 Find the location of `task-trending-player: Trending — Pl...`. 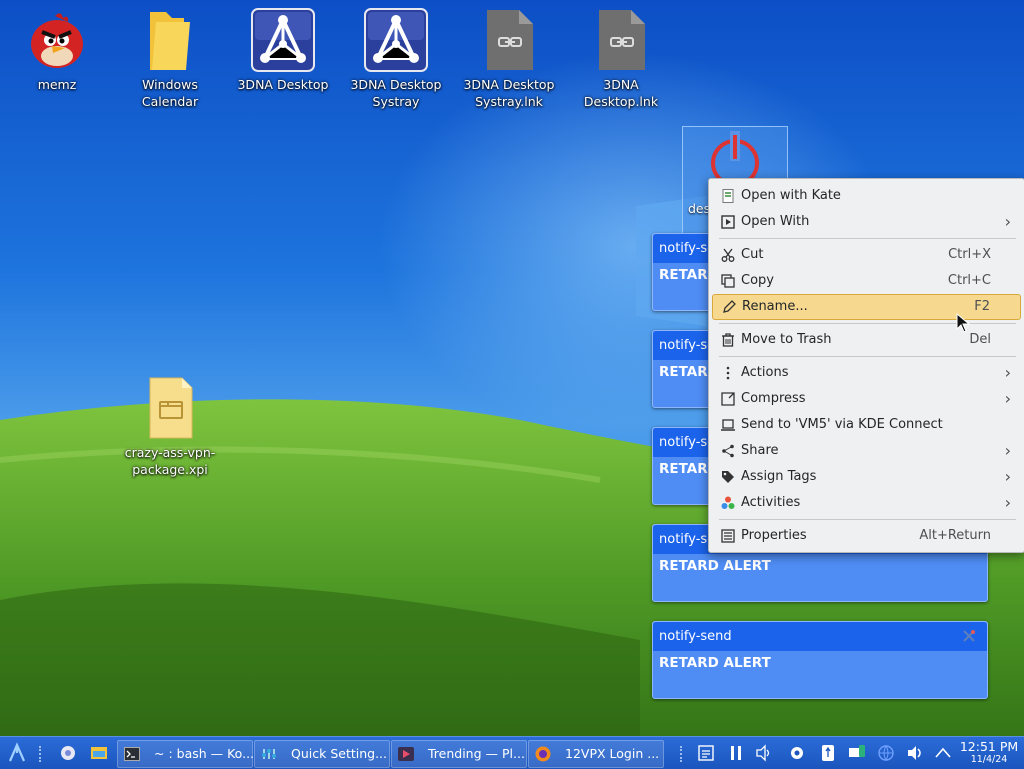

task-trending-player: Trending — Pl... is located at coordinates (459, 754).